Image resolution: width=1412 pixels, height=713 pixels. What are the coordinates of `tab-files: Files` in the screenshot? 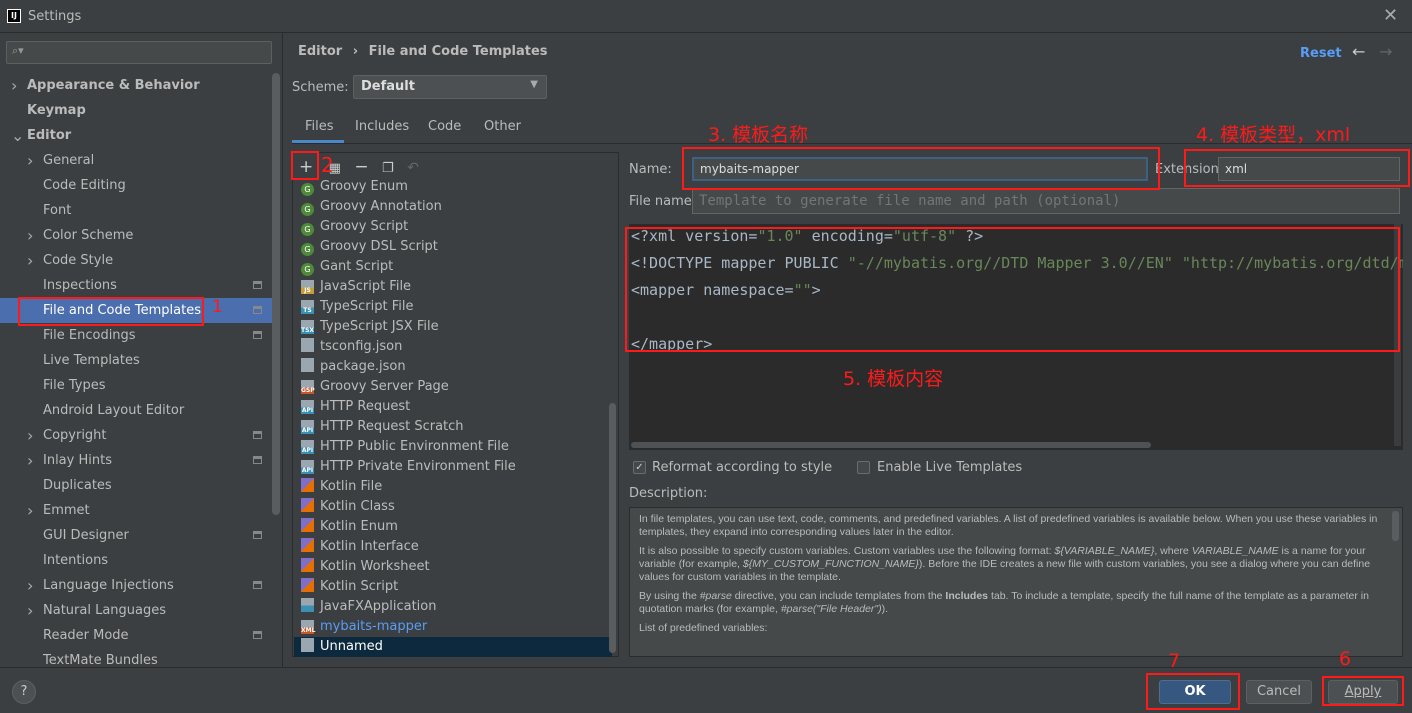 It's located at (318, 131).